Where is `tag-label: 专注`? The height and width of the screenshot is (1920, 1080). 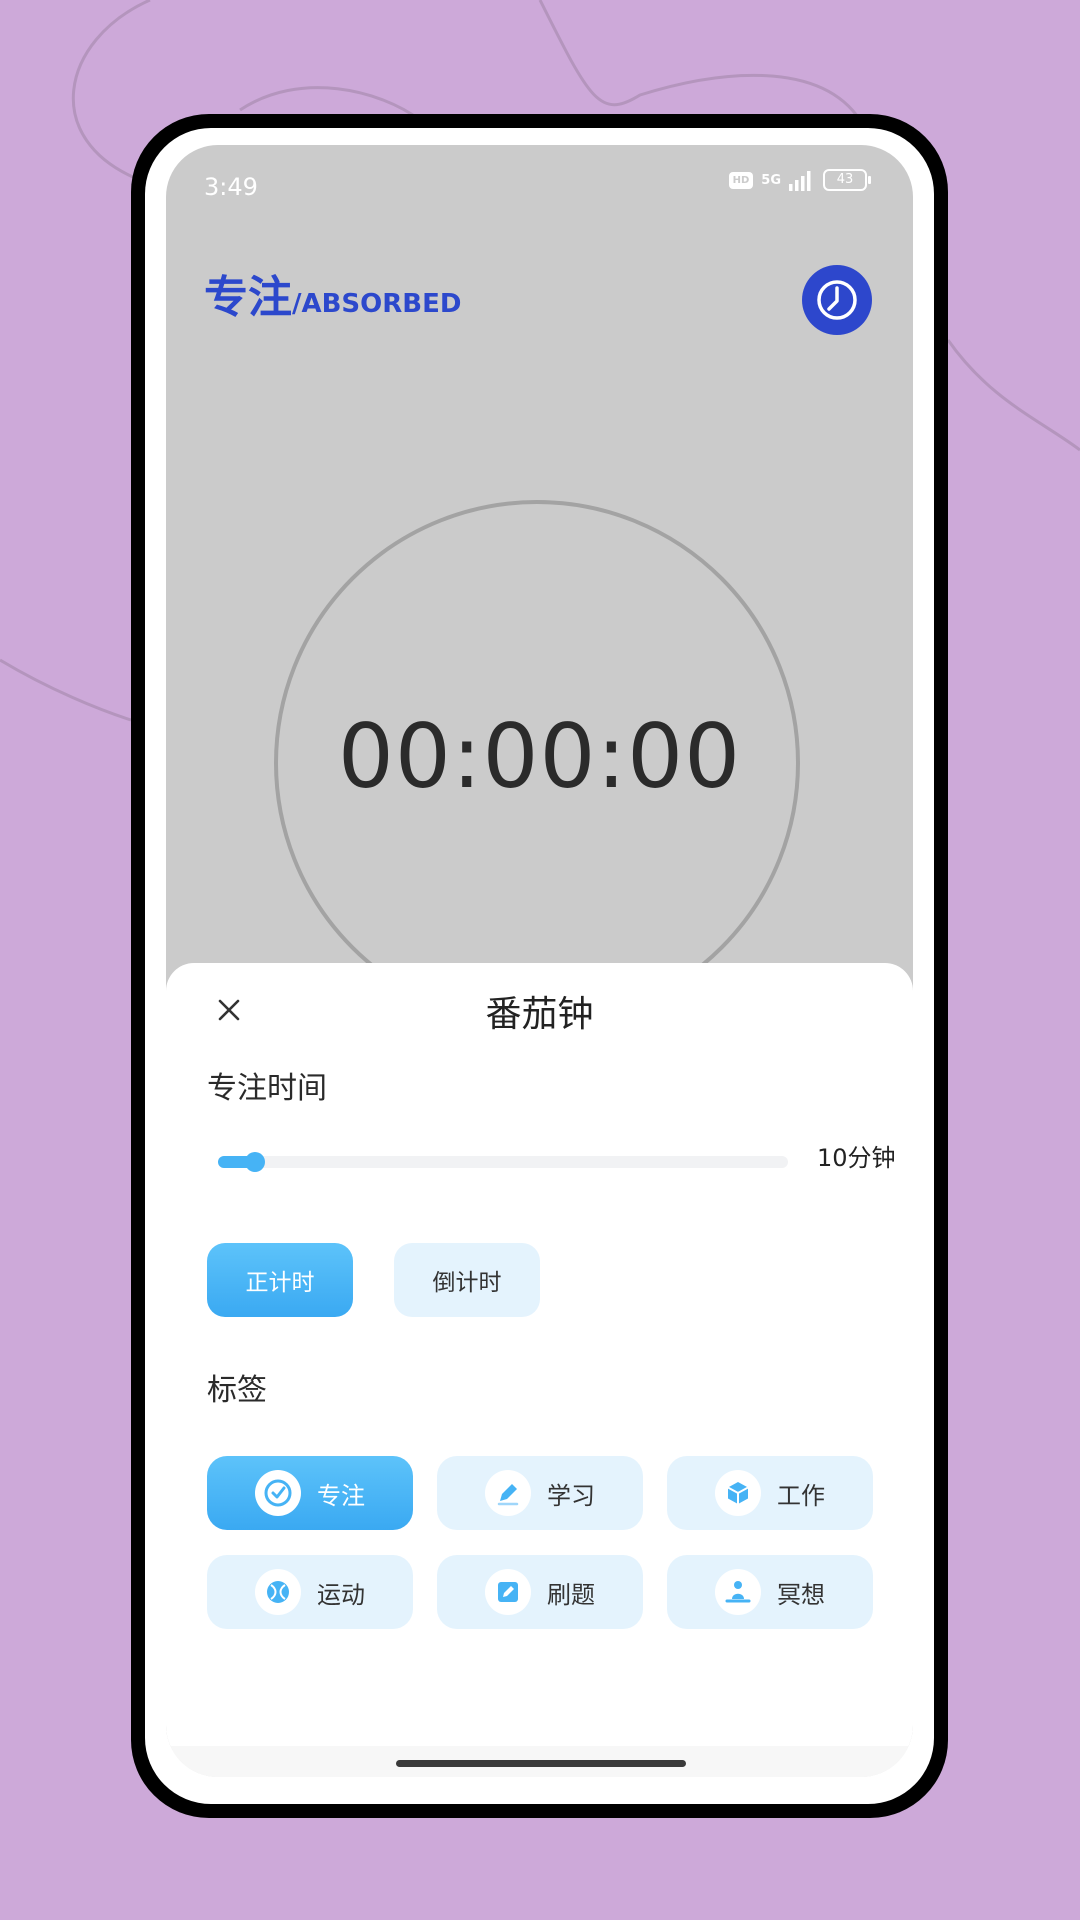 tag-label: 专注 is located at coordinates (341, 1495).